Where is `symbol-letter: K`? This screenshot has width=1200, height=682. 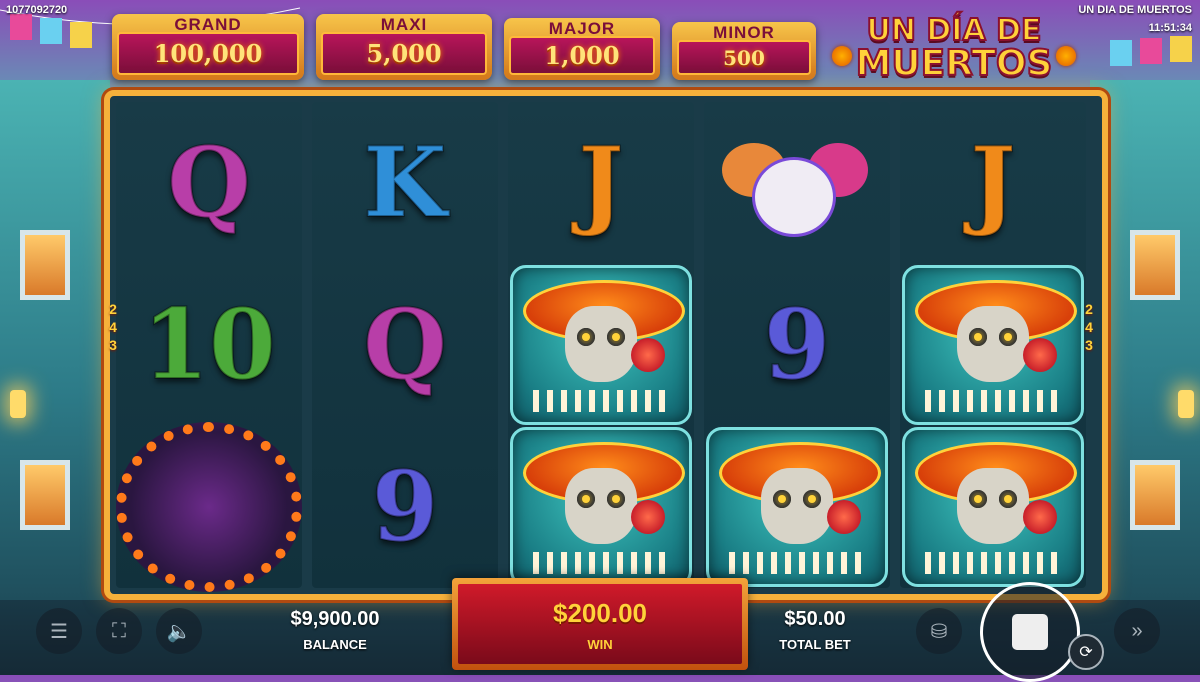
symbol-letter: K is located at coordinates (404, 182).